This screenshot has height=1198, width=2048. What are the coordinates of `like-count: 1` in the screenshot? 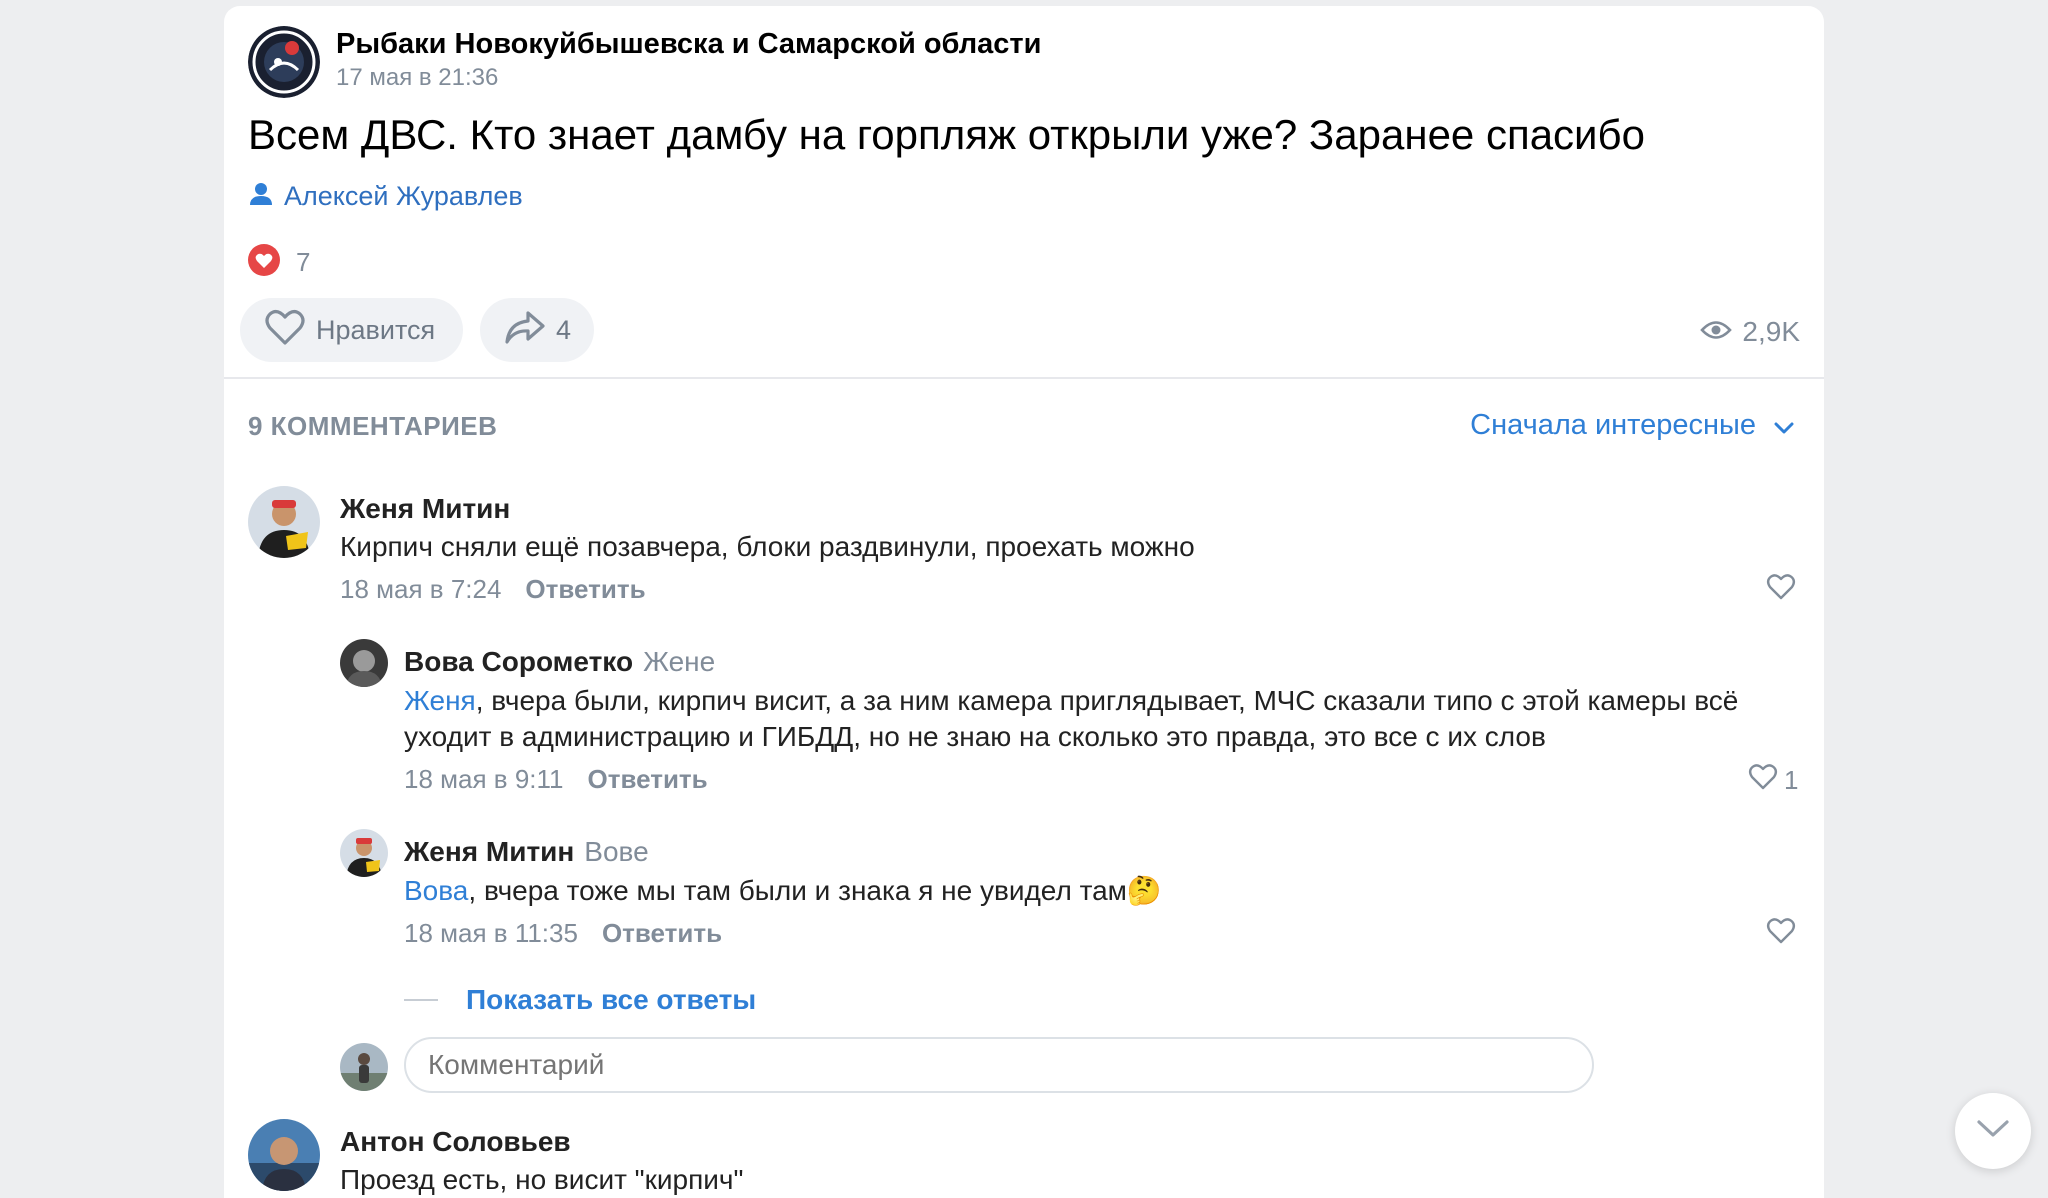 It's located at (1791, 779).